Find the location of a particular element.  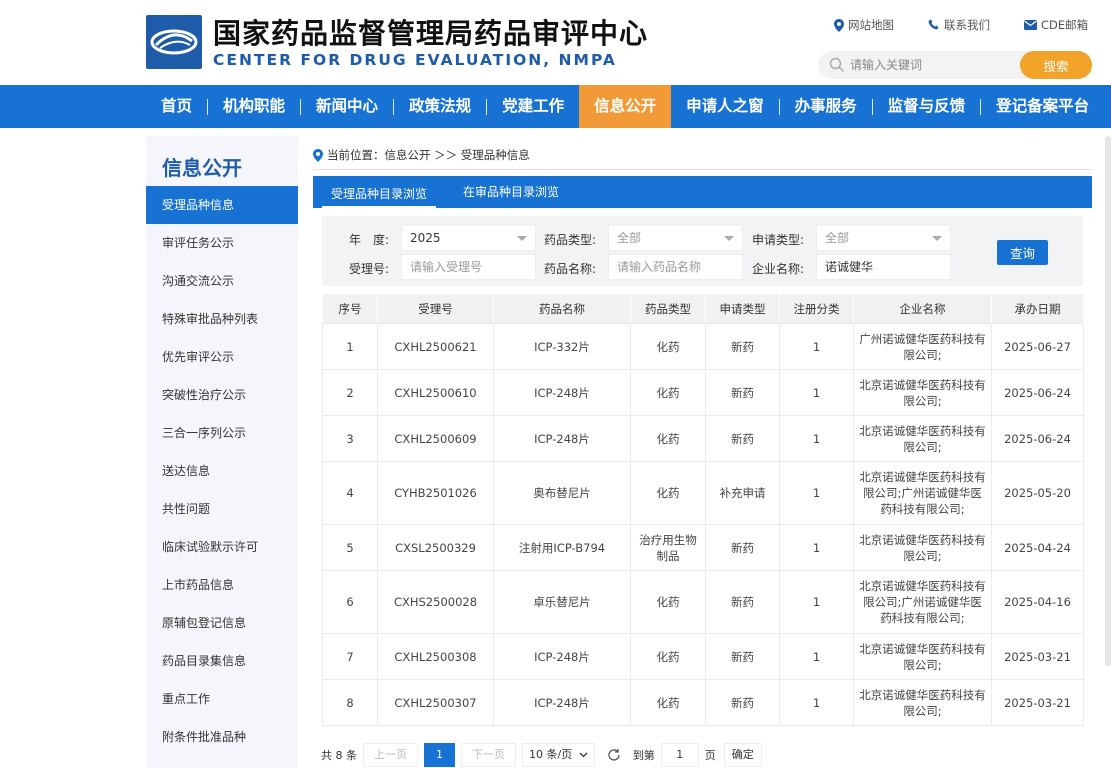

sidebar-title: 信息公开 is located at coordinates (202, 168).